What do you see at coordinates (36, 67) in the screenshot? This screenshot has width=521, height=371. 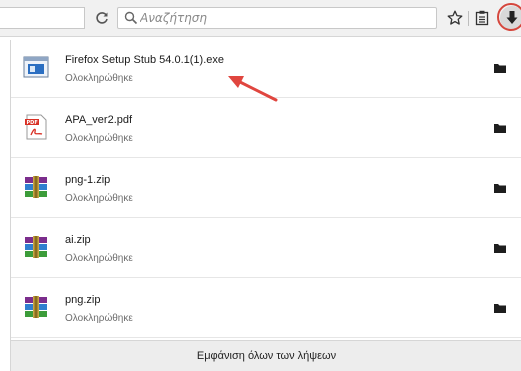 I see `installer-icon` at bounding box center [36, 67].